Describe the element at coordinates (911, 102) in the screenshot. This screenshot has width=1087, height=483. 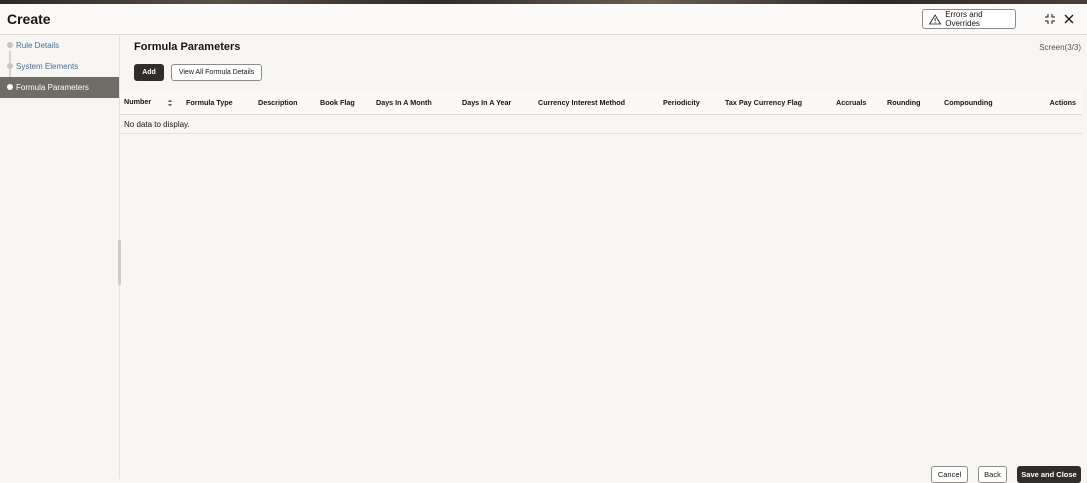
I see `column-header-rounding: Rounding` at that location.